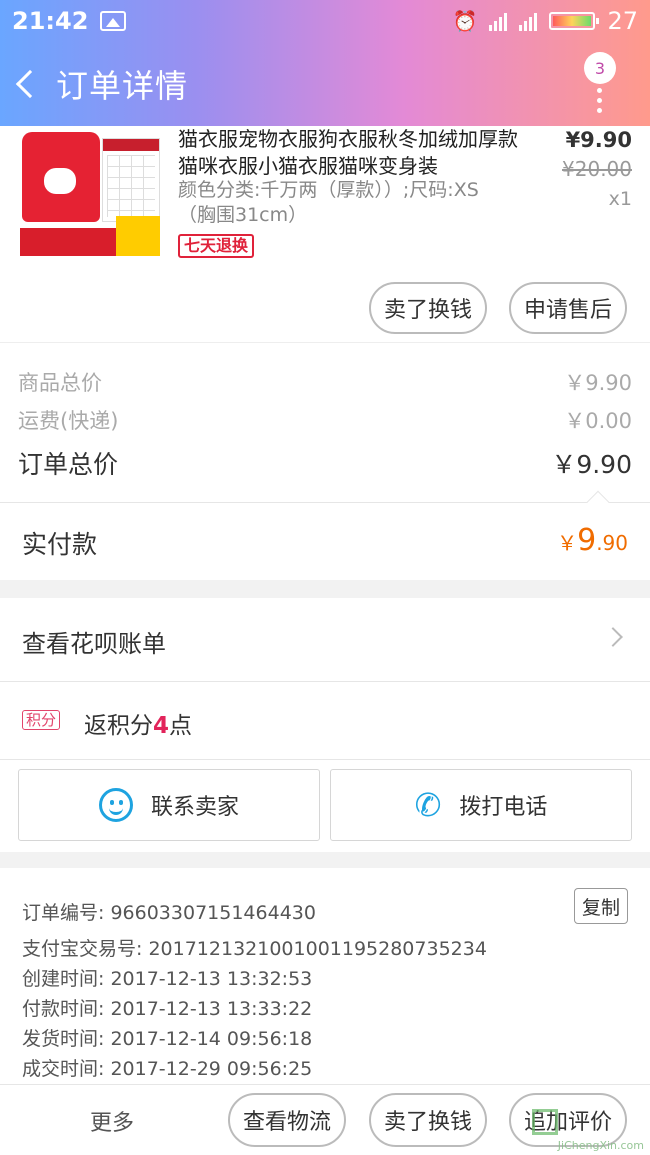 The image size is (650, 1155). I want to click on shipped-time: 2017-12-14 09:56:18, so click(211, 1039).